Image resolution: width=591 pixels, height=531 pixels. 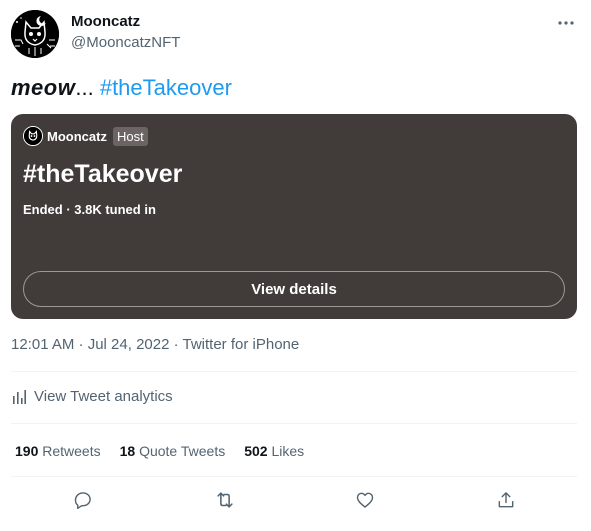 What do you see at coordinates (77, 136) in the screenshot?
I see `host-name: Mooncatz` at bounding box center [77, 136].